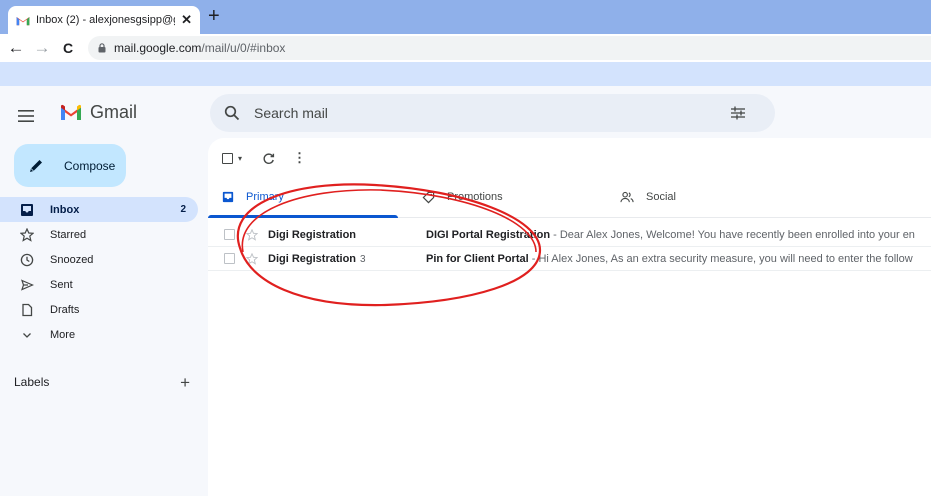  Describe the element at coordinates (509, 48) in the screenshot. I see `url-field: mail.google.com /mail/u/0/#inbox` at that location.